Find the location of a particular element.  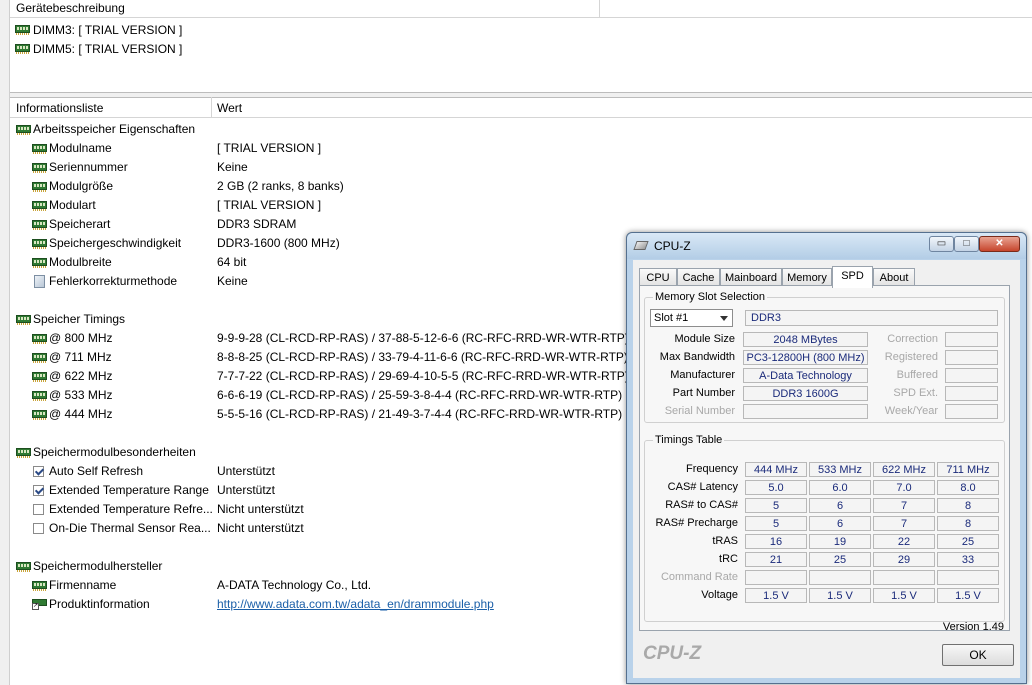

list-item: Extended Temperature Range Unterstützt is located at coordinates (310, 490).